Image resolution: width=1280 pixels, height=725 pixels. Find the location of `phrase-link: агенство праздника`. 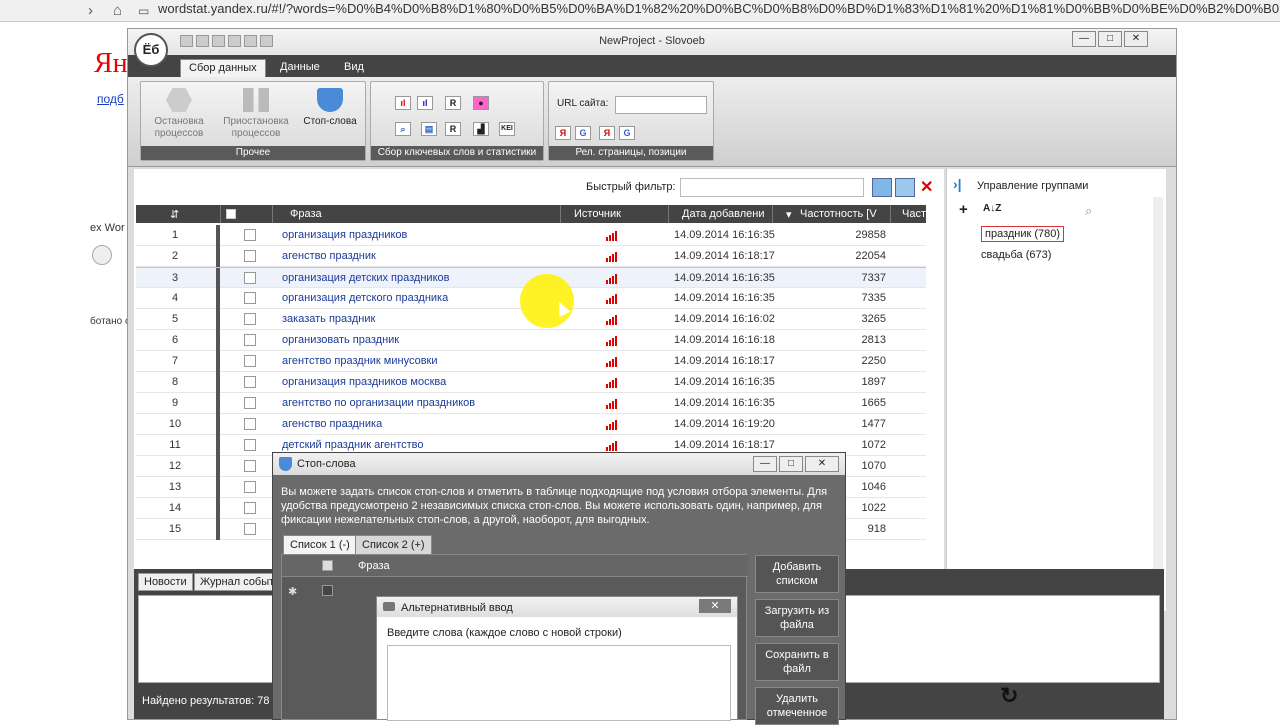

phrase-link: агенство праздника is located at coordinates (332, 424).